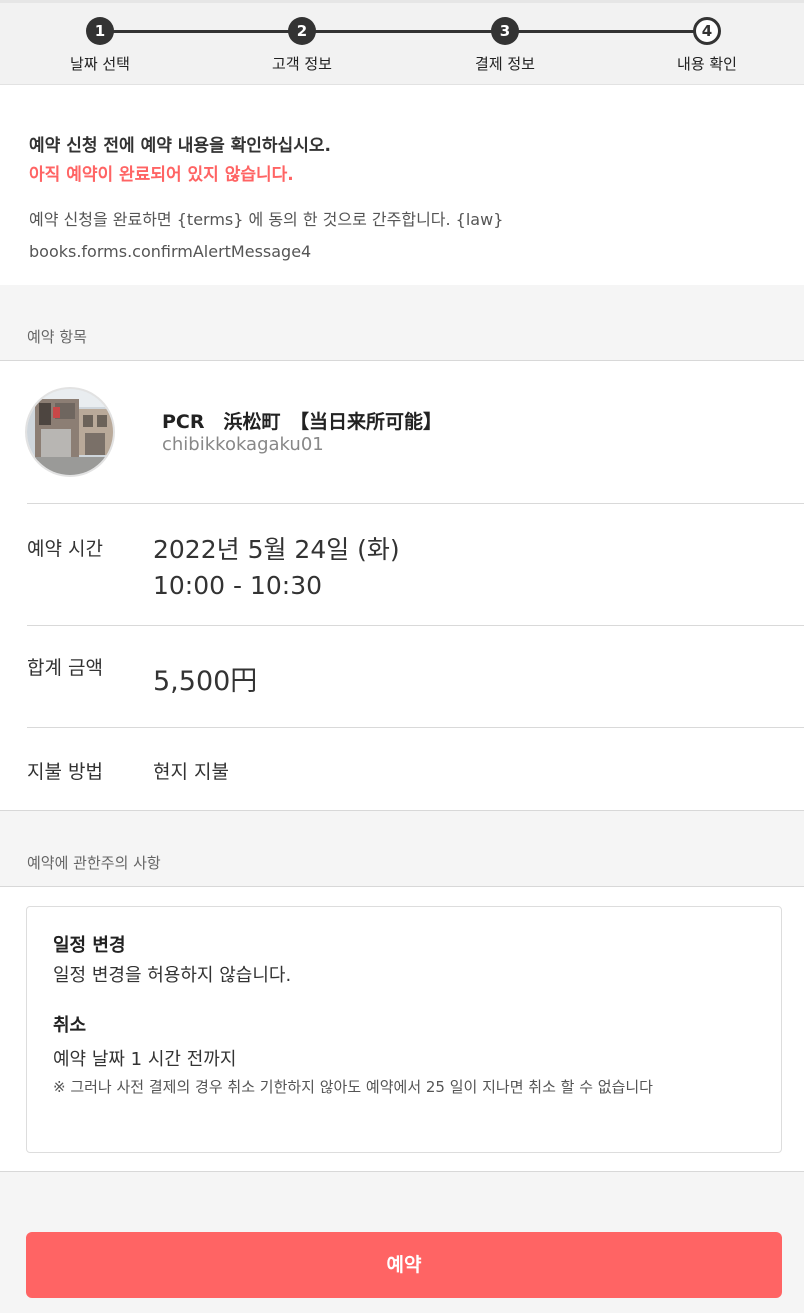 The height and width of the screenshot is (1313, 804). Describe the element at coordinates (707, 31) in the screenshot. I see `step-number-current: 4` at that location.